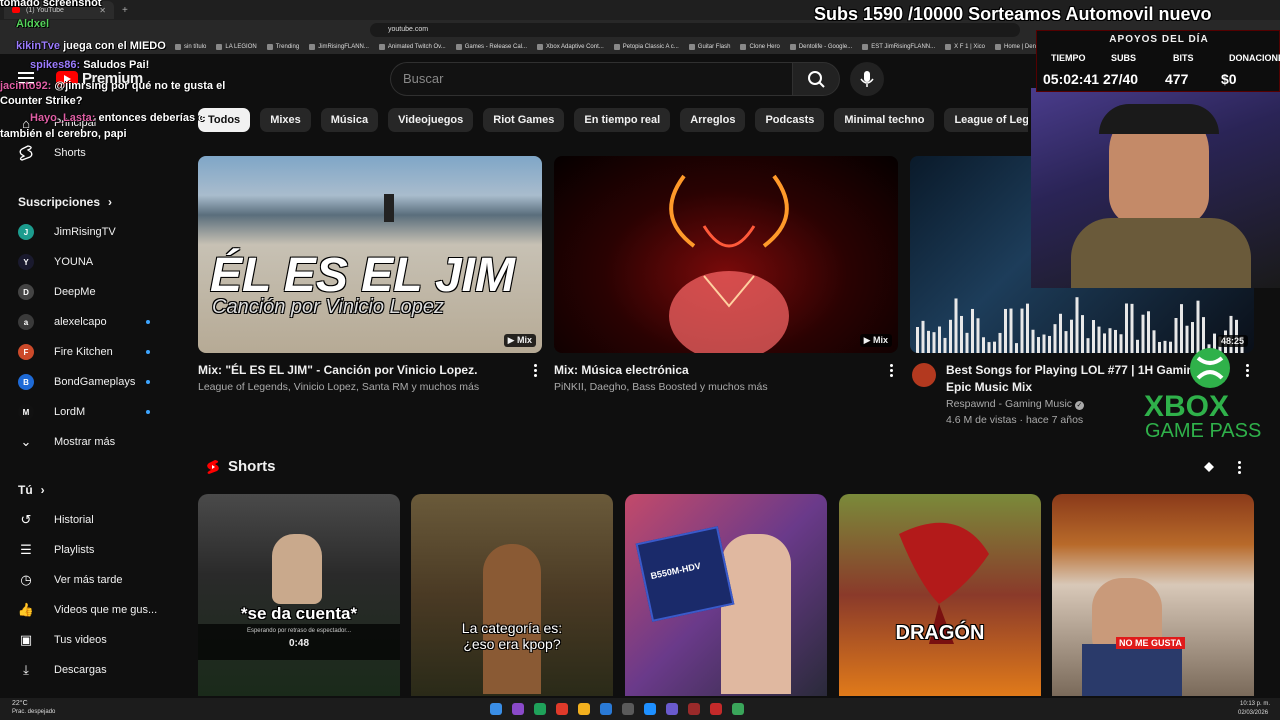 The image size is (1280, 720). What do you see at coordinates (195, 47) in the screenshot?
I see `bookmark-label: sin título` at bounding box center [195, 47].